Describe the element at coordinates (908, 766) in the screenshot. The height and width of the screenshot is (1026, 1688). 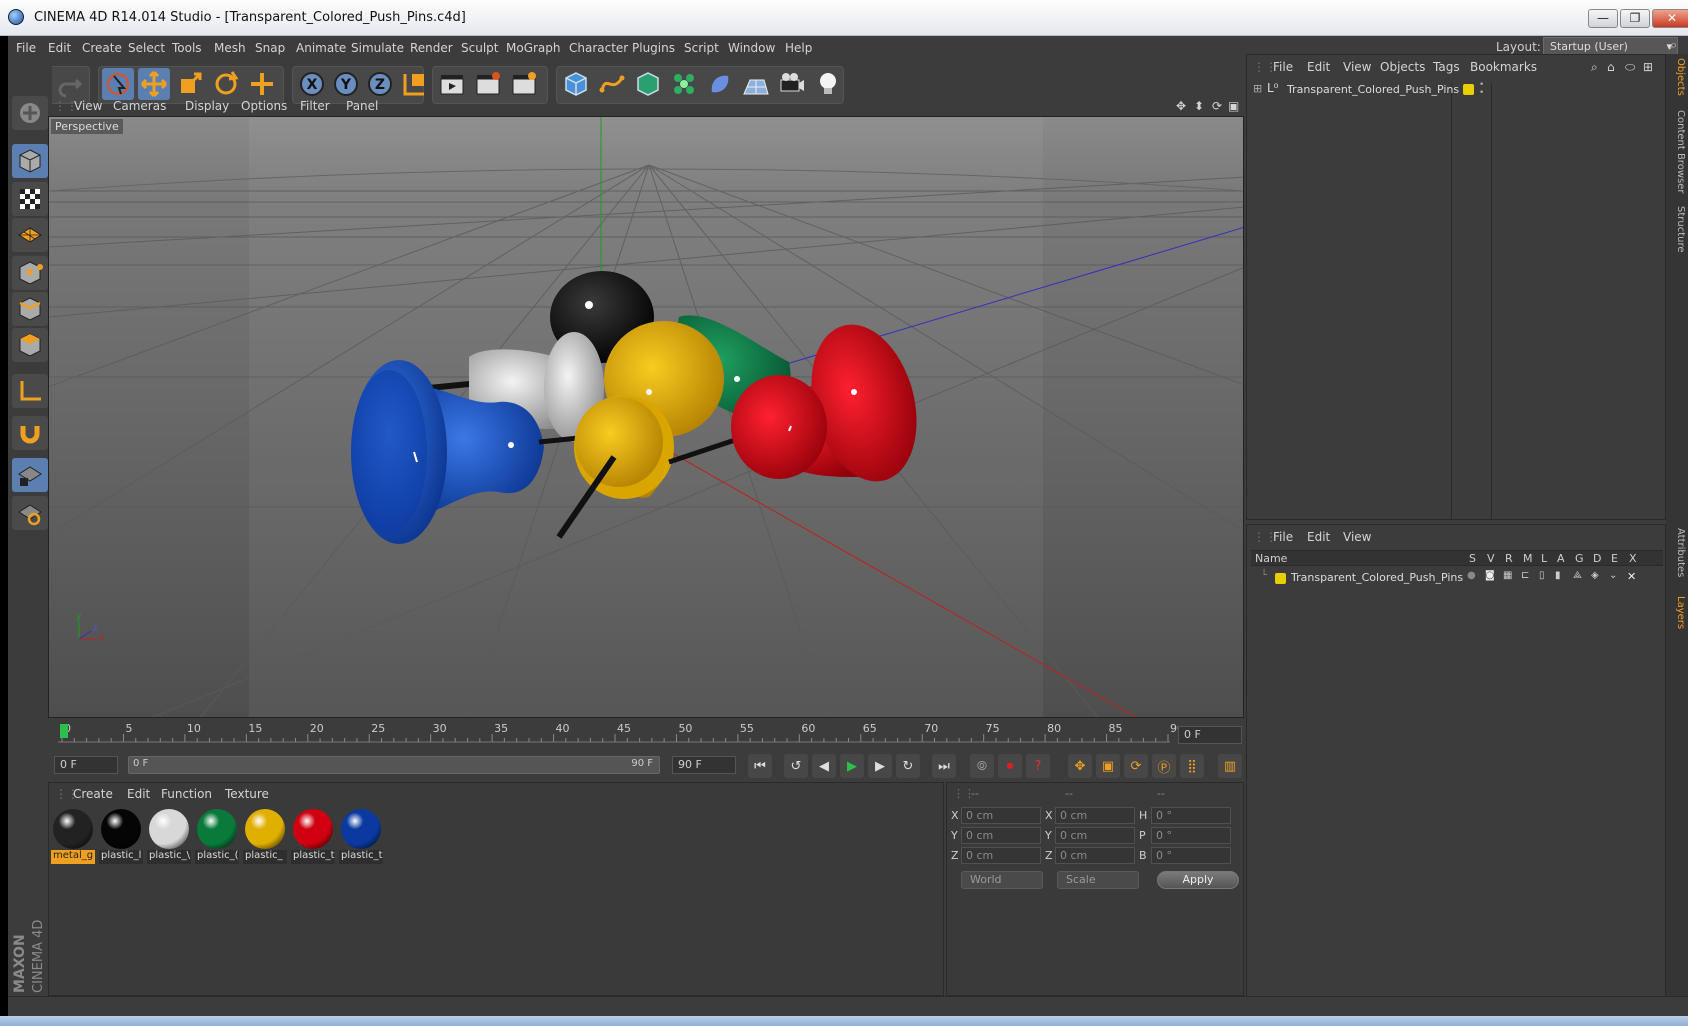
I see `next-key-button: ↻` at that location.